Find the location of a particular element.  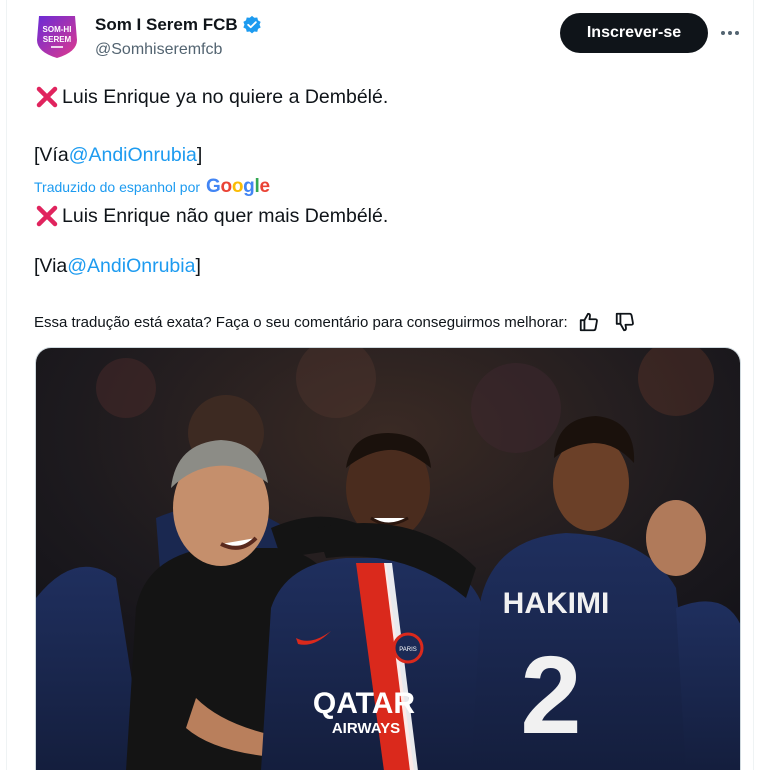

translation-label: Traduzido do espanhol por is located at coordinates (117, 187).